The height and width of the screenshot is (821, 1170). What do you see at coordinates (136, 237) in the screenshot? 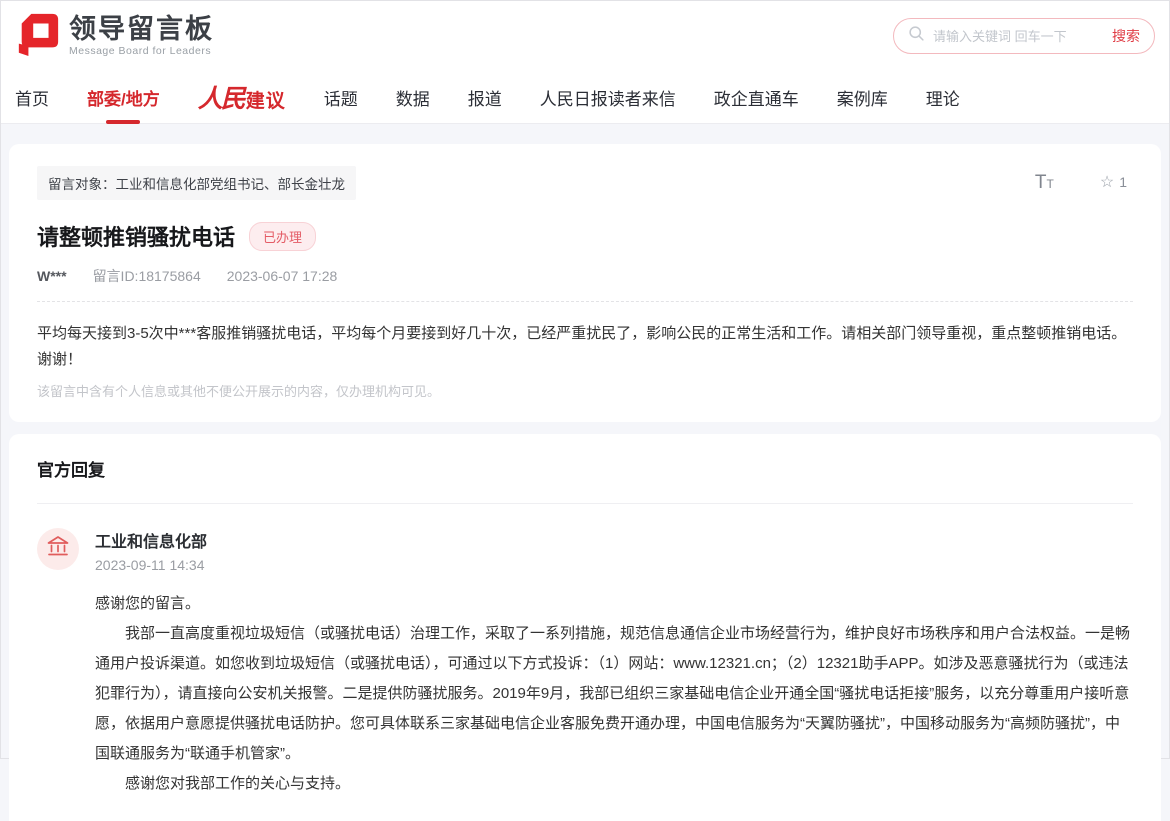
I see `message-title: 请整顿推销骚扰电话` at bounding box center [136, 237].